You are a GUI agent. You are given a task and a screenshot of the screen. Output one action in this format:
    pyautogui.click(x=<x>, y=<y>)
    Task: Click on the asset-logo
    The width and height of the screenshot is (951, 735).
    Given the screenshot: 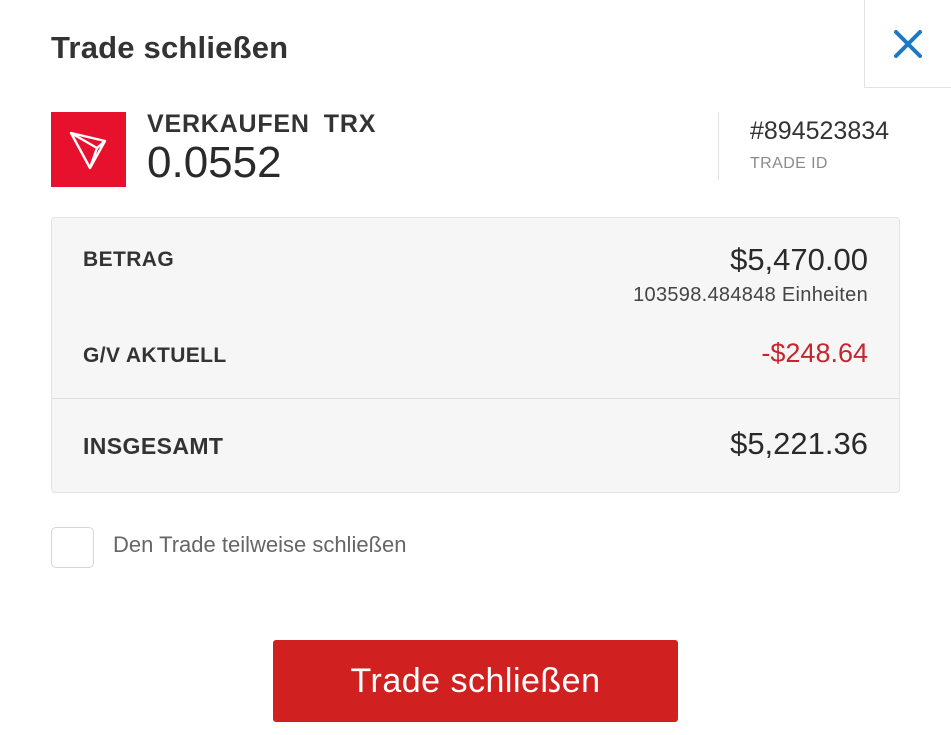 What is the action you would take?
    pyautogui.click(x=88, y=149)
    